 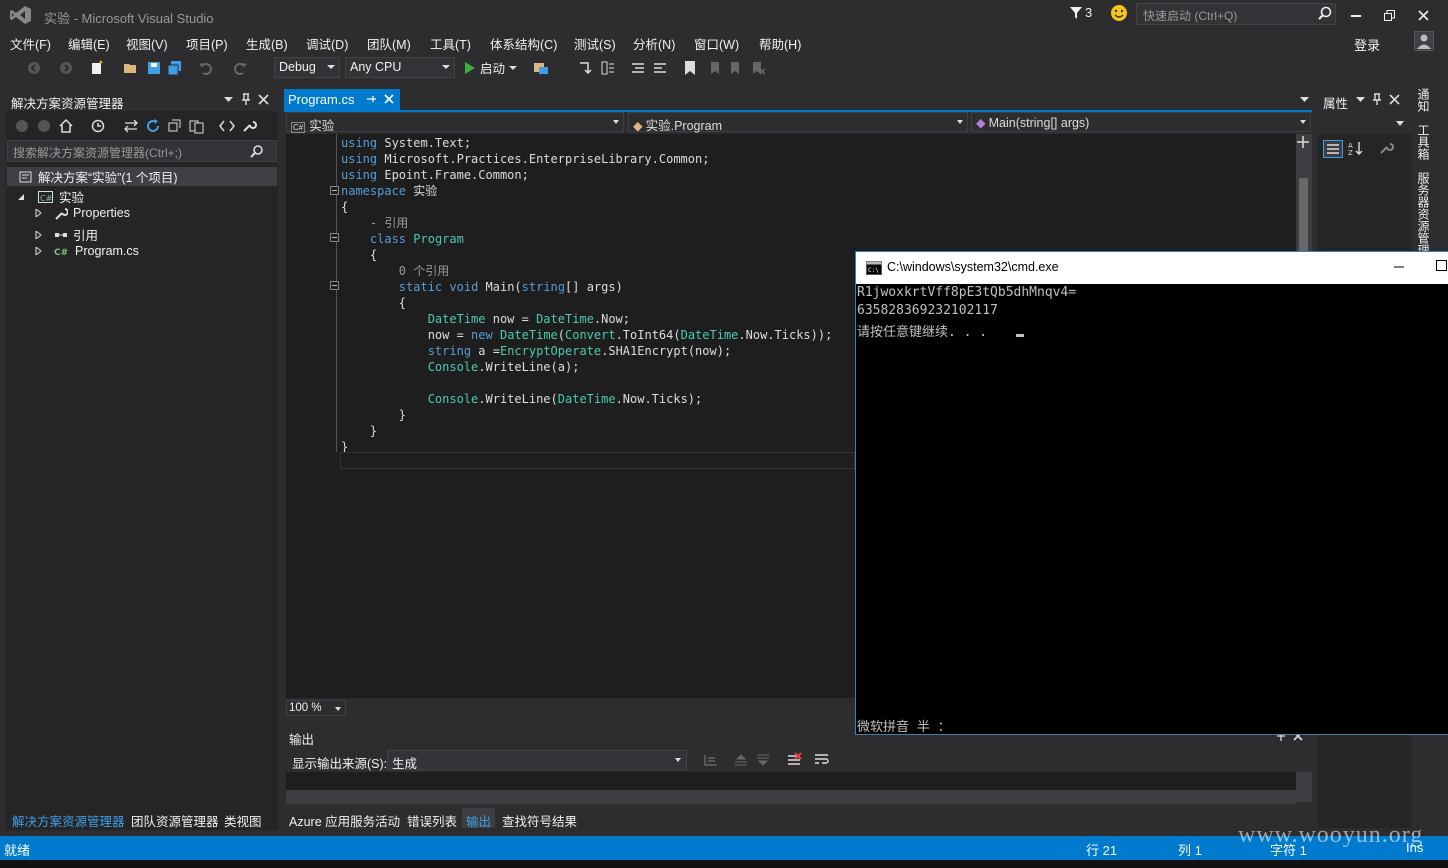 I want to click on home-icon, so click(x=66, y=126).